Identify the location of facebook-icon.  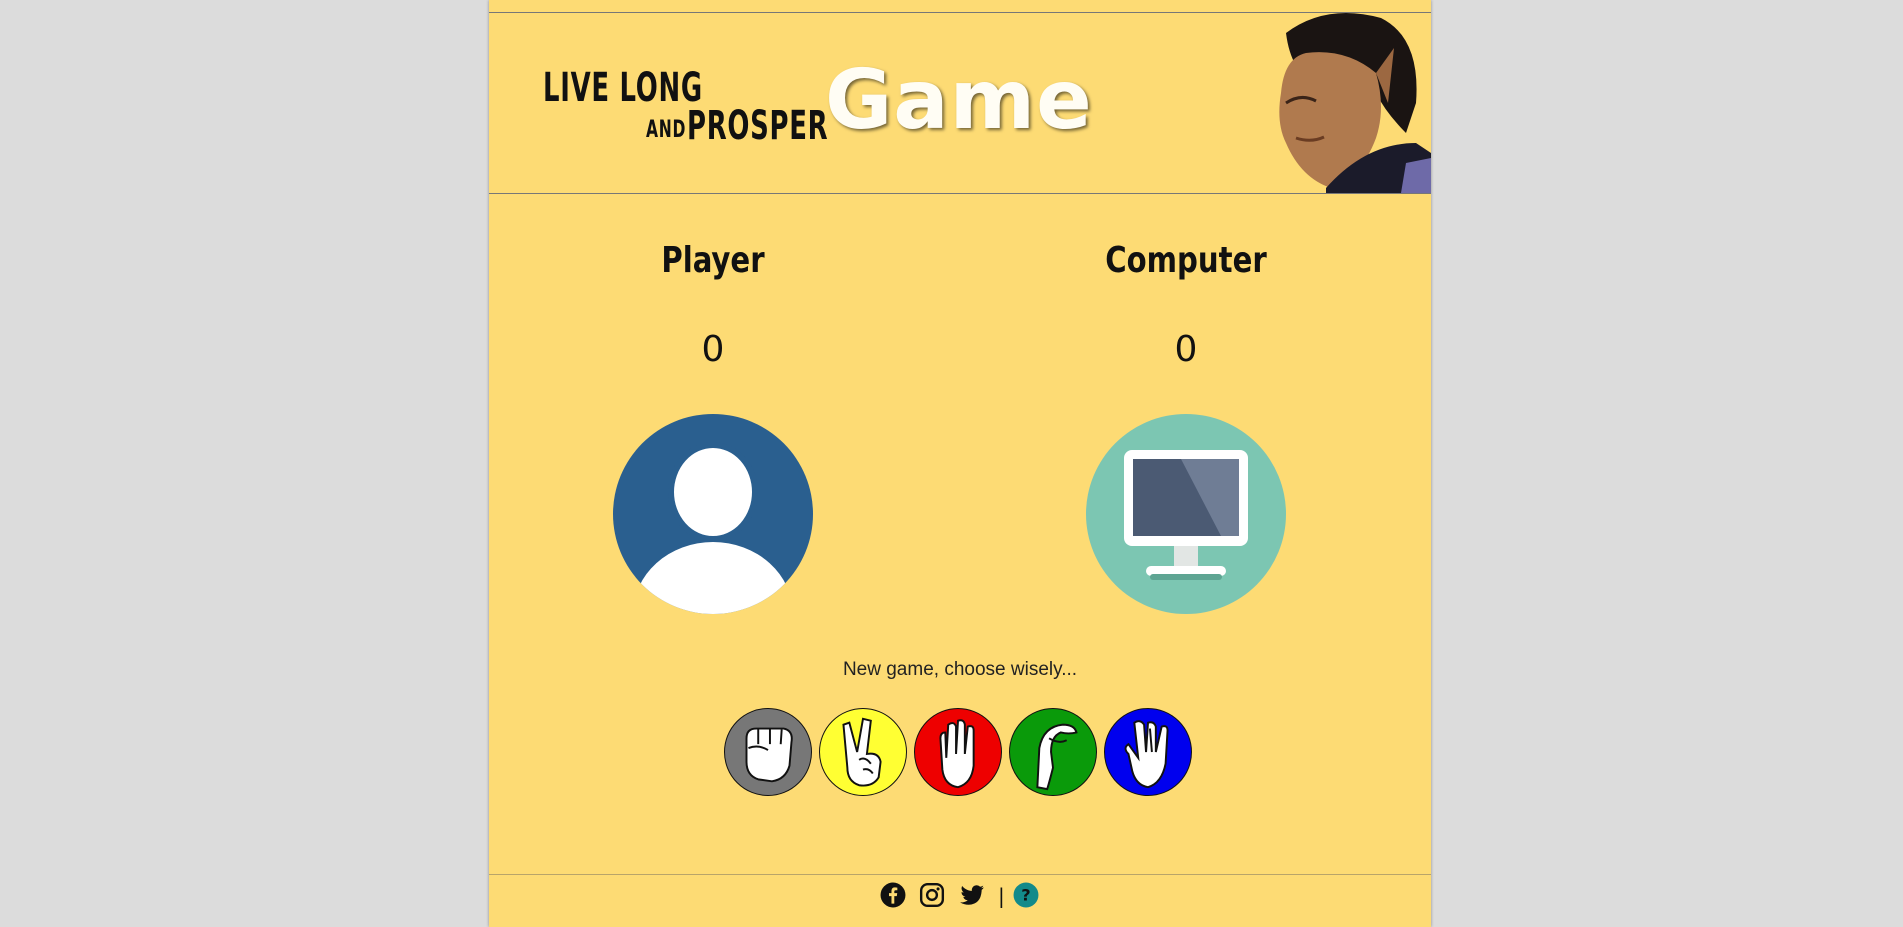
(893, 895).